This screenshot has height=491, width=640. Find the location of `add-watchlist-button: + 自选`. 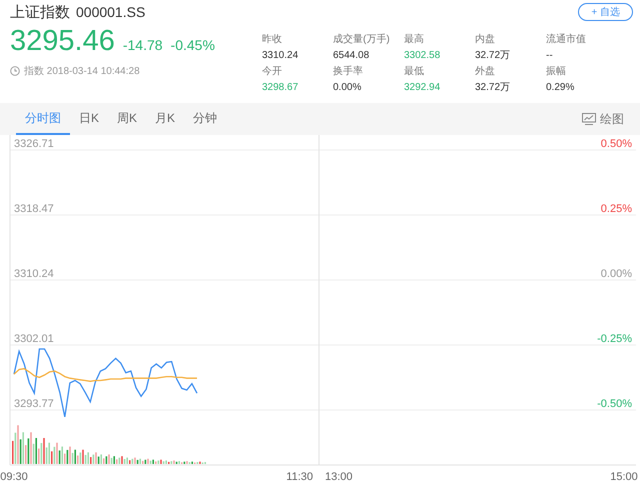

add-watchlist-button: + 自选 is located at coordinates (605, 12).